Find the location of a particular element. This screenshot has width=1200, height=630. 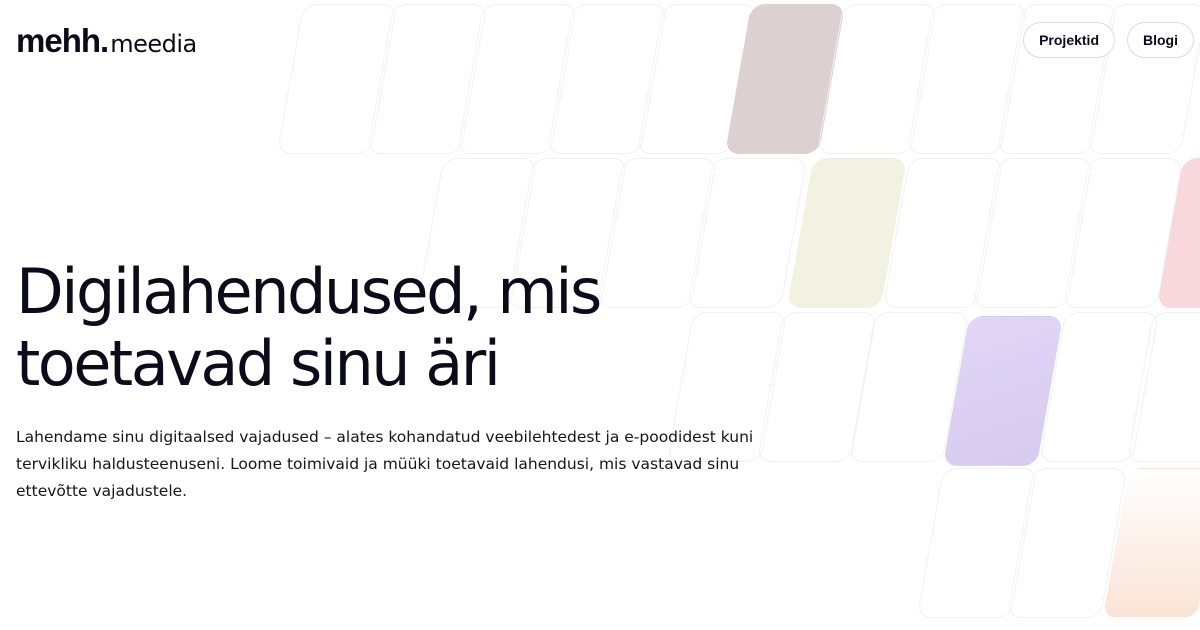

hero-heading-line-2: toetavad sinu äri is located at coordinates (258, 363).